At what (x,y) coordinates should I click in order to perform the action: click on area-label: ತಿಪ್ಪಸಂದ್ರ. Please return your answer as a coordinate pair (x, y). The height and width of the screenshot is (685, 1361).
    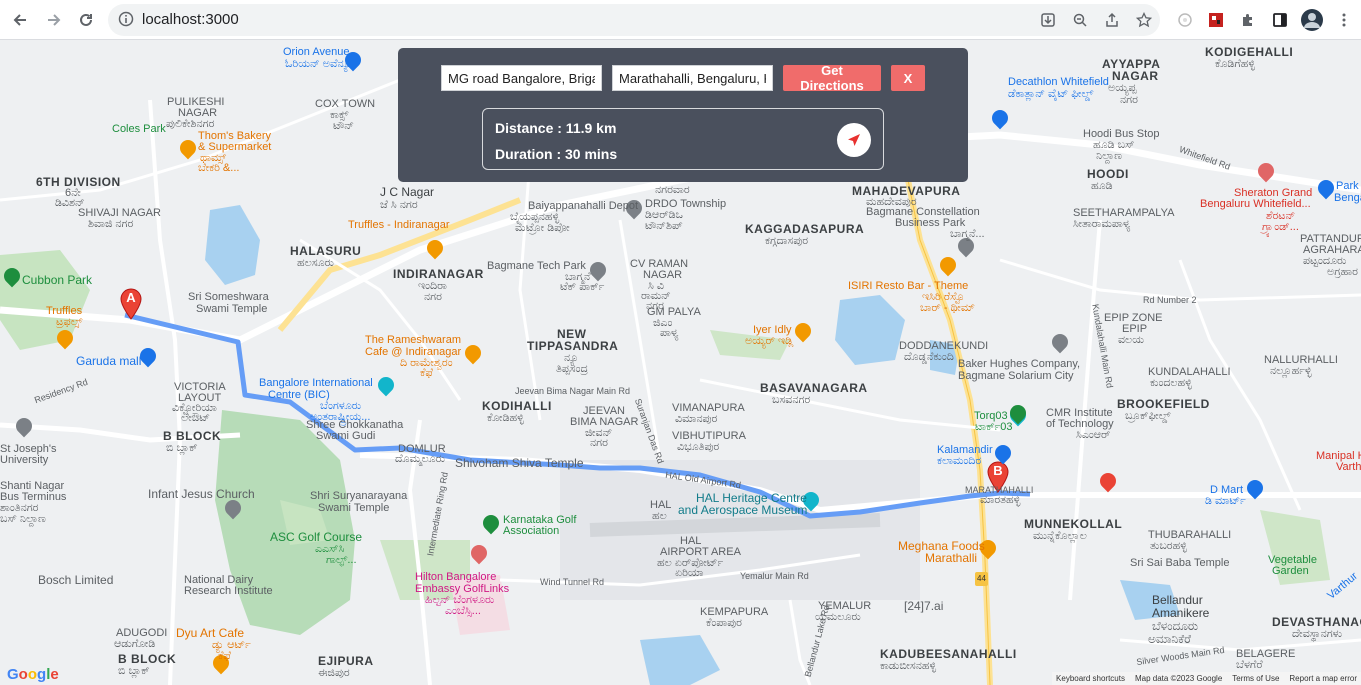
    Looking at the image, I should click on (572, 369).